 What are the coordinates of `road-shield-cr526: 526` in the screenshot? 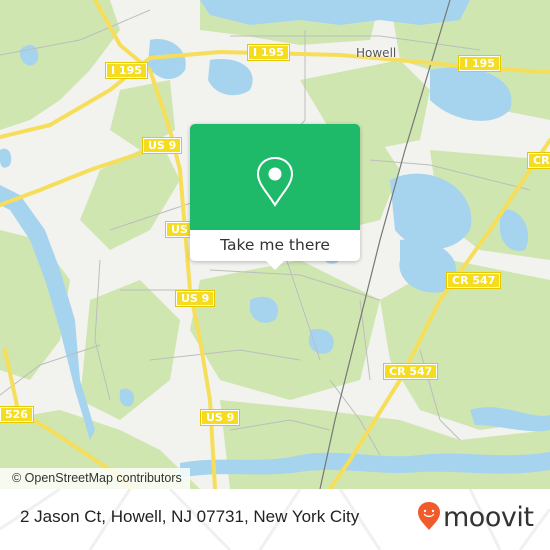 It's located at (17, 414).